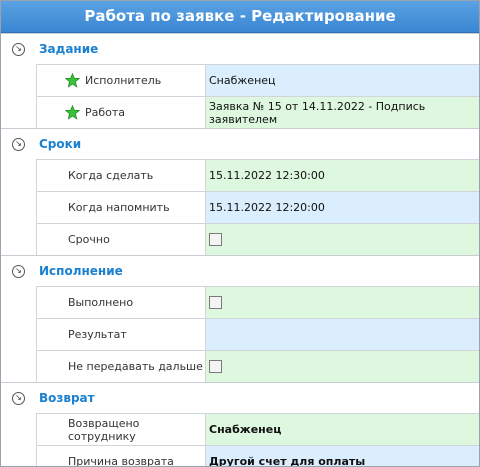 This screenshot has height=467, width=480. What do you see at coordinates (60, 144) in the screenshot?
I see `section-title-deadlines: Сроки` at bounding box center [60, 144].